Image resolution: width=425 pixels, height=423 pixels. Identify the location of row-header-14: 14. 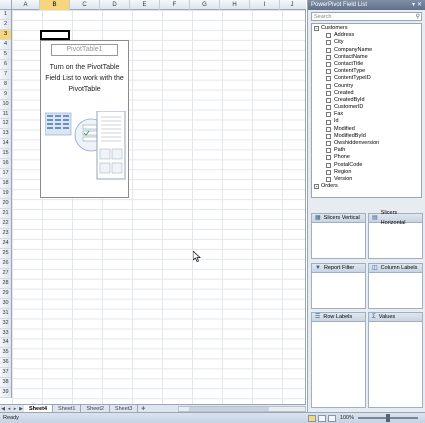
(5, 144).